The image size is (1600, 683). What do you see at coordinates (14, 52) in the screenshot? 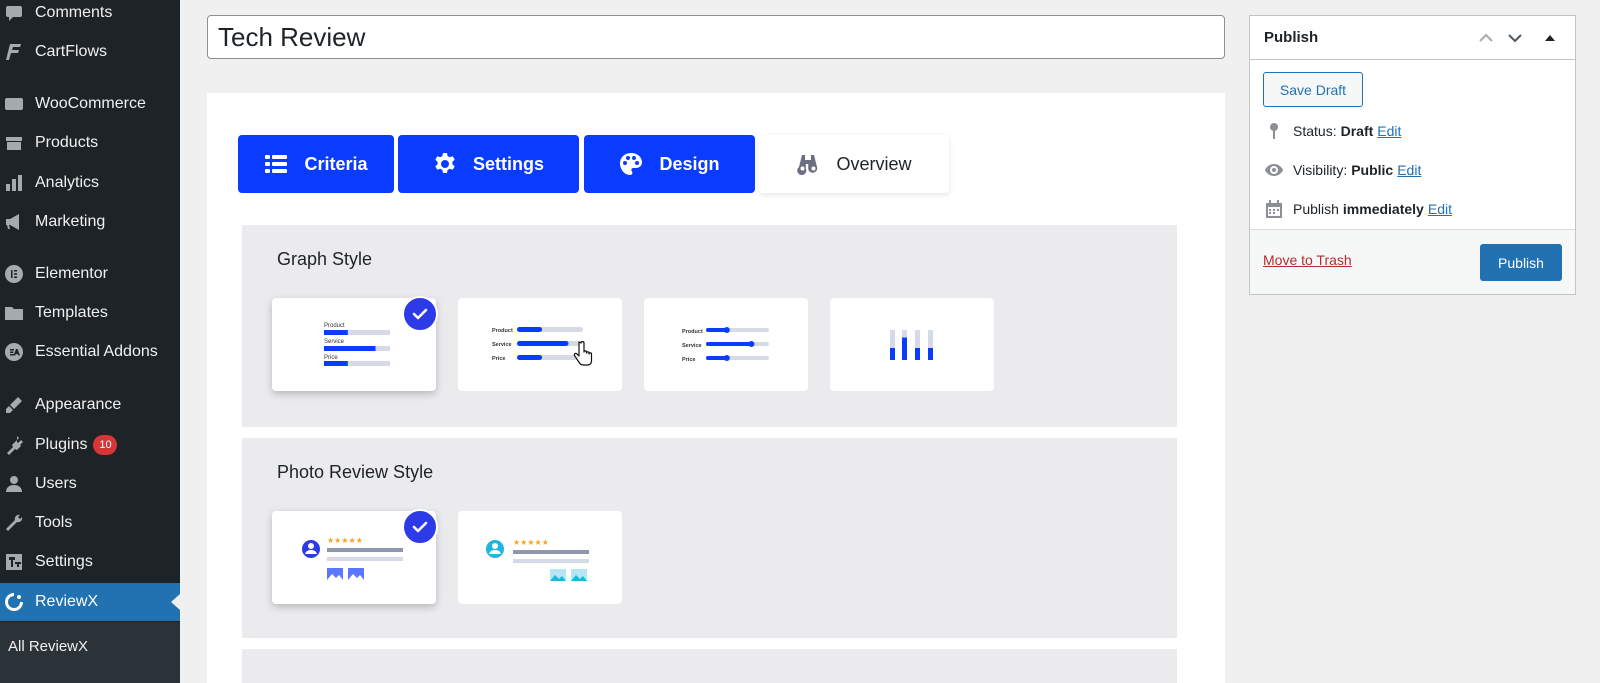
I see `cartflows-icon` at bounding box center [14, 52].